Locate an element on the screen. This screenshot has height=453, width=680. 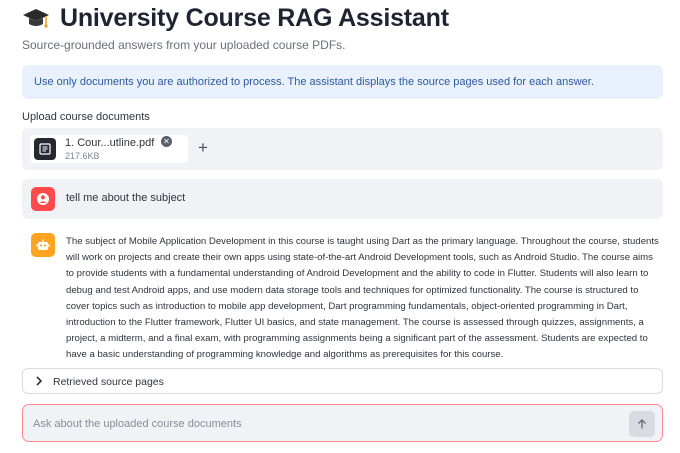
upload-label: Upload course documents is located at coordinates (86, 117).